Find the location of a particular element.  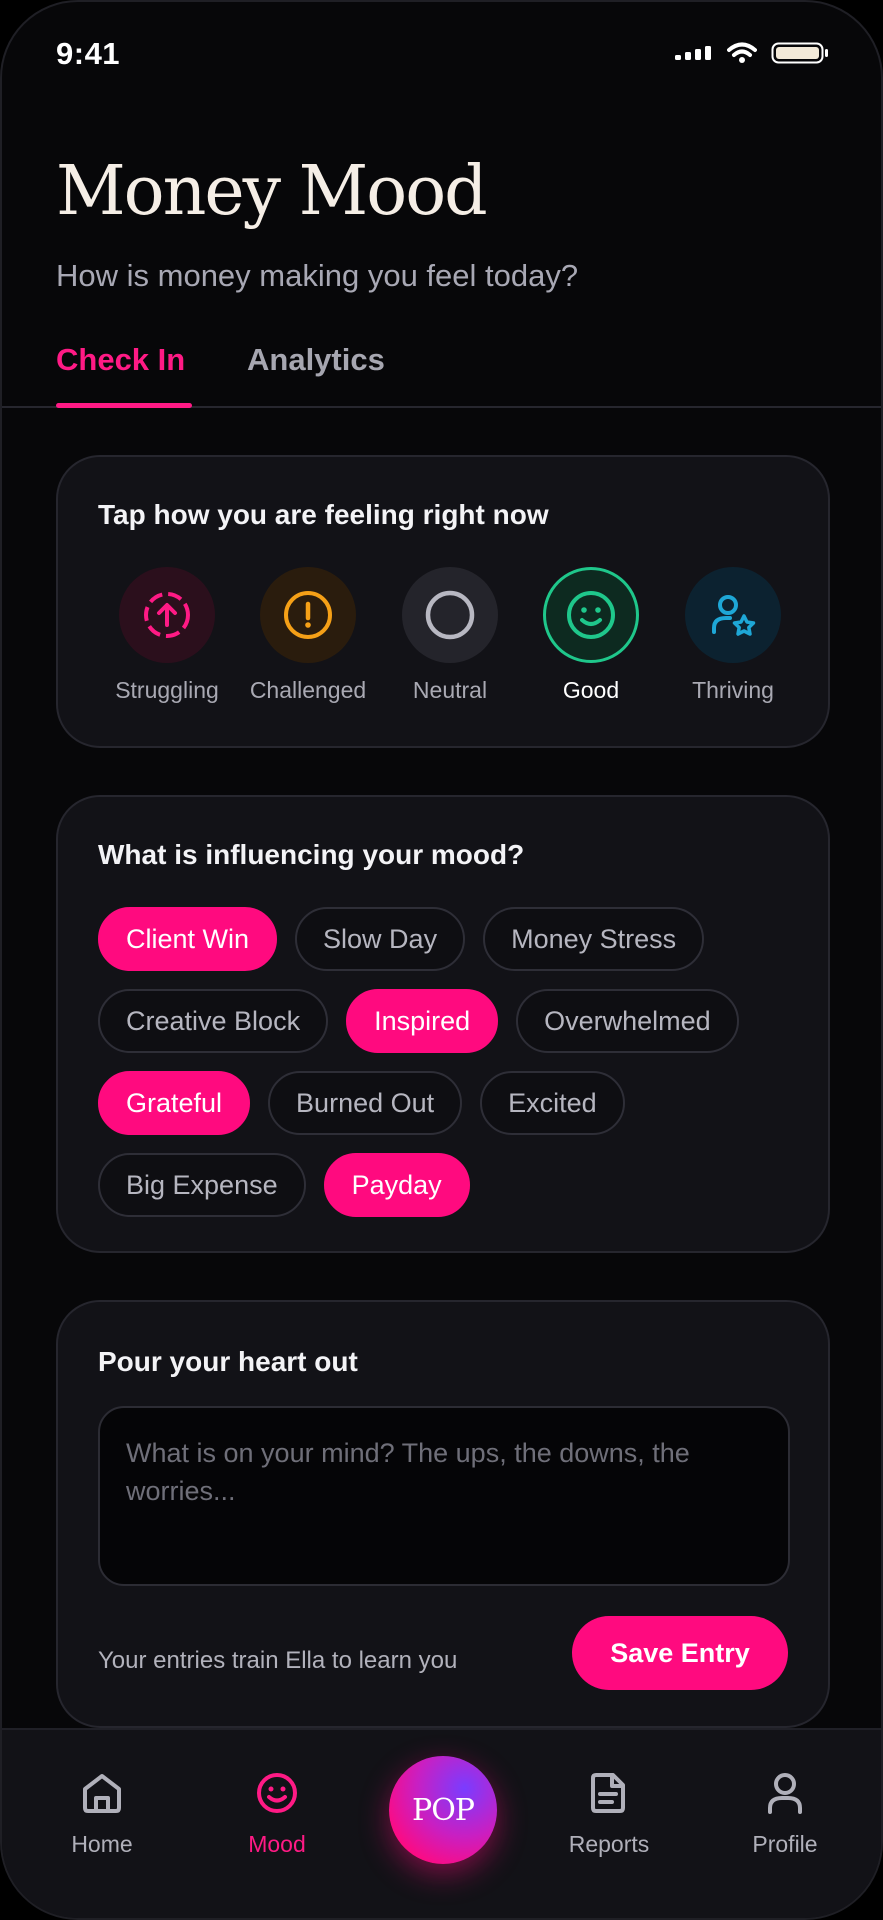

nav-mood: Mood is located at coordinates (277, 1814).